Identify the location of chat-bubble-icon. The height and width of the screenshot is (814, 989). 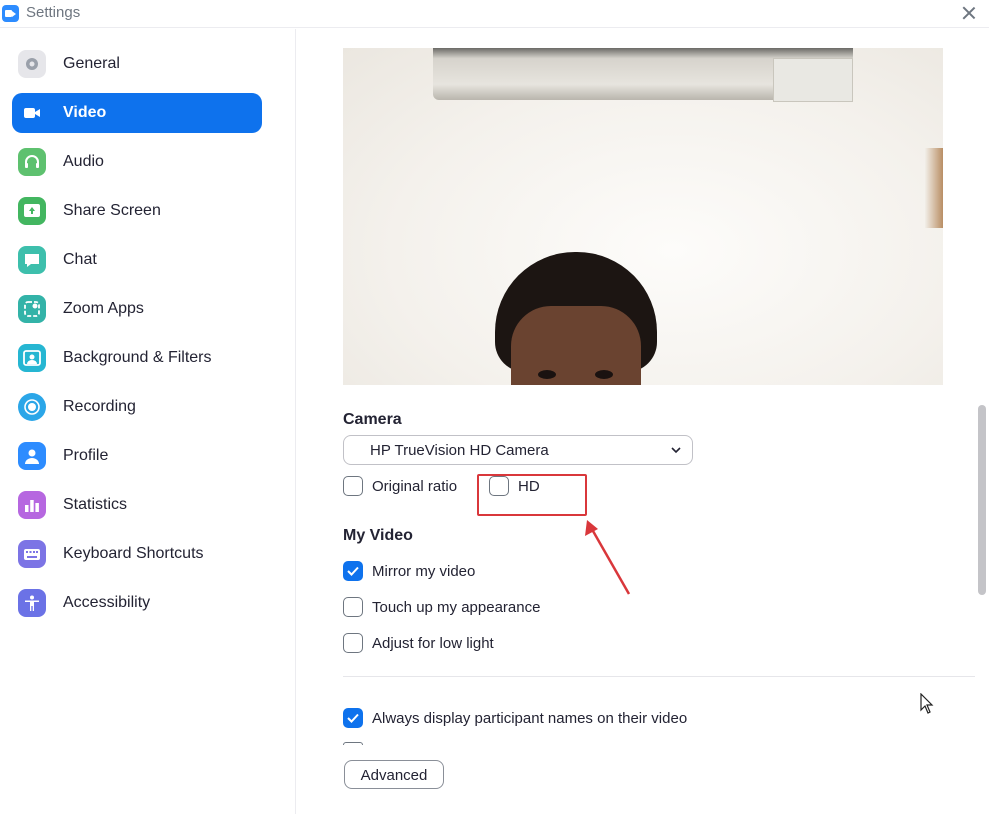
(32, 260).